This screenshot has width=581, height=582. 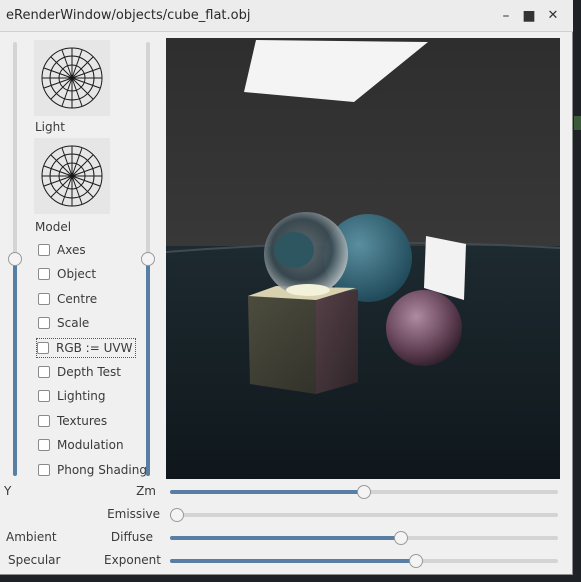 I want to click on diffuse-slider, so click(x=364, y=538).